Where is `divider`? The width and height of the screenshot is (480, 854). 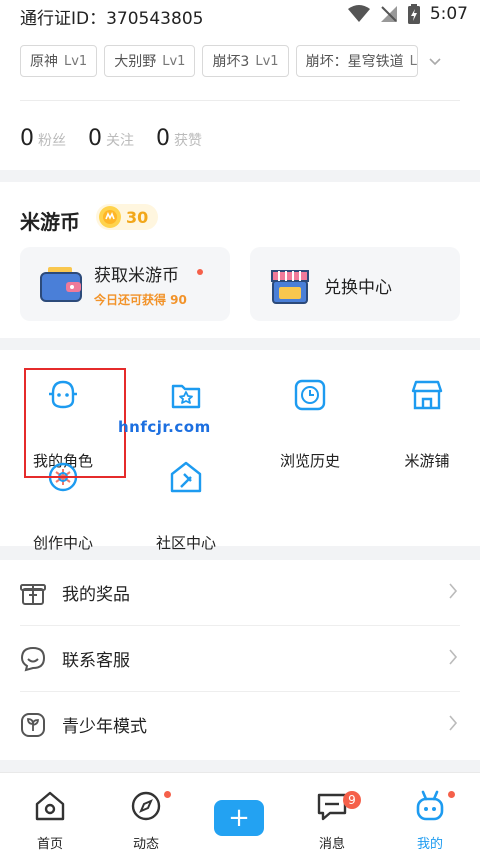
divider is located at coordinates (240, 100).